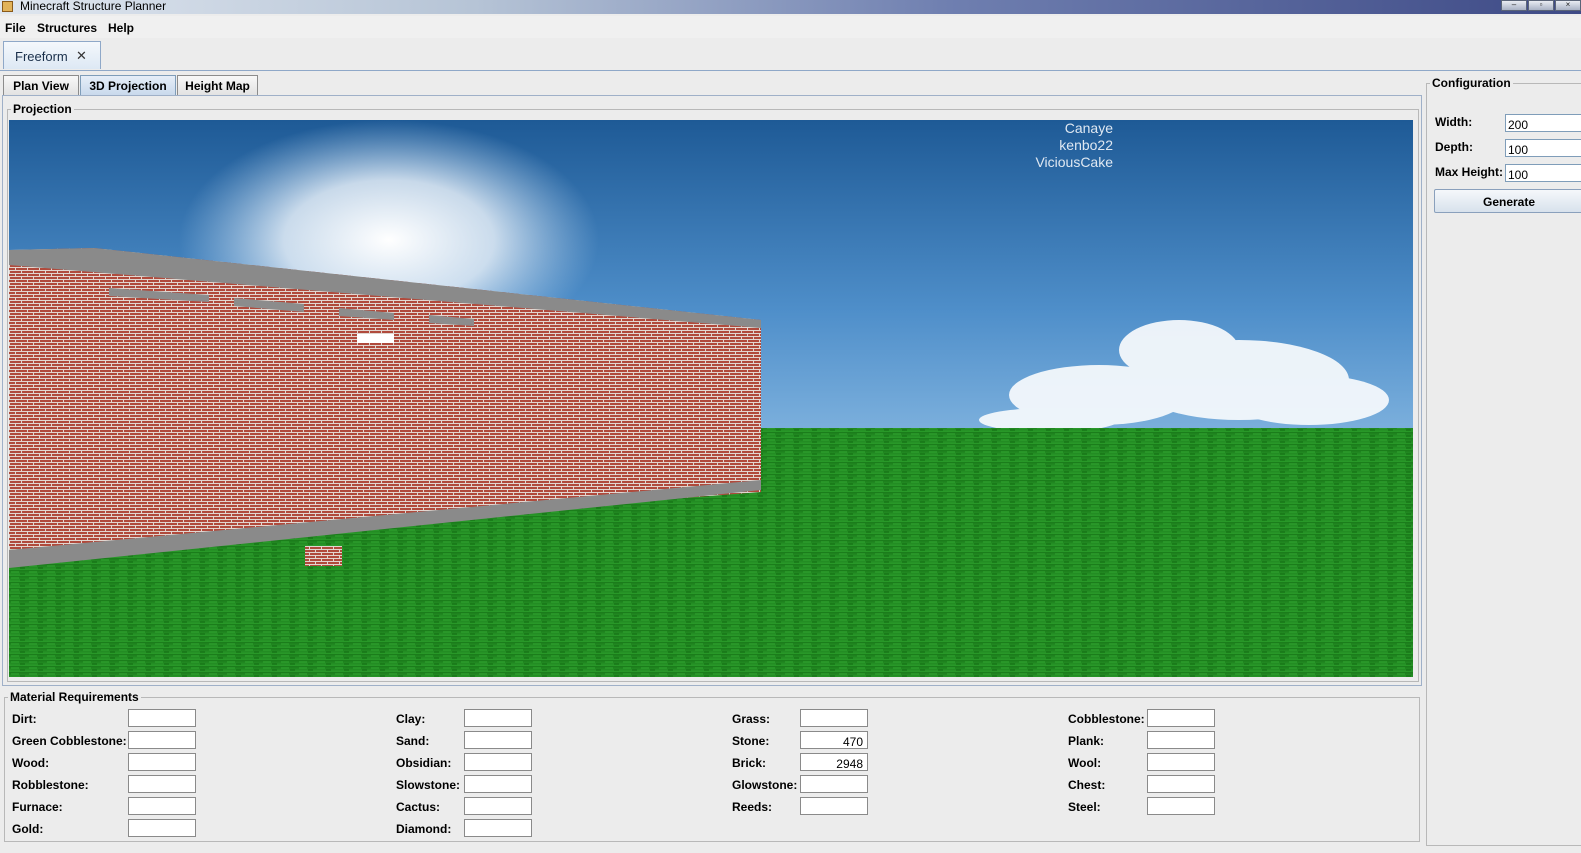 The width and height of the screenshot is (1581, 853). What do you see at coordinates (1514, 5) in the screenshot?
I see `minimize-button: –` at bounding box center [1514, 5].